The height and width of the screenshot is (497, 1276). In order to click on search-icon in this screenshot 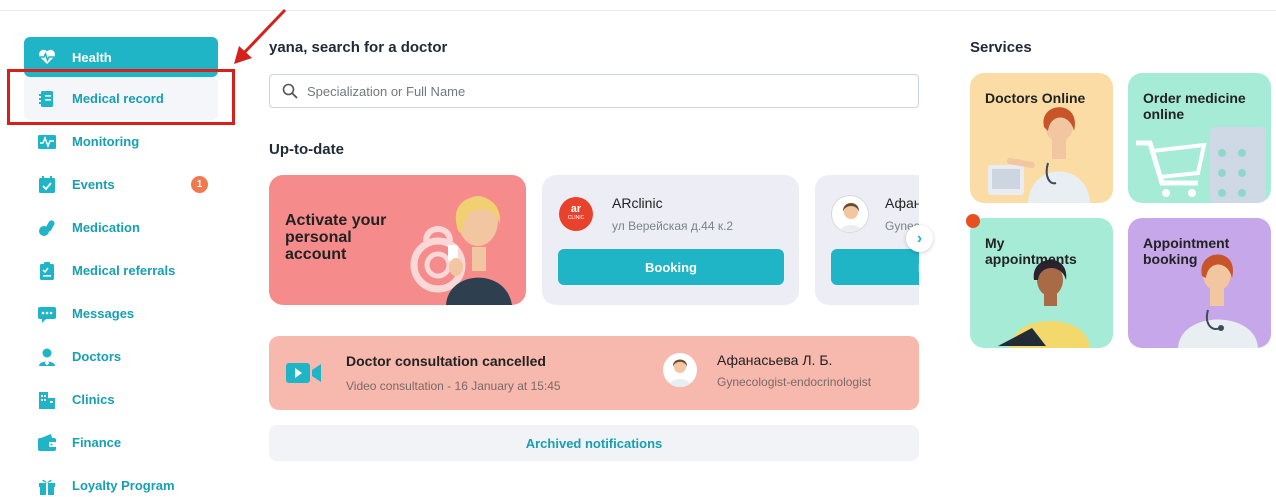, I will do `click(290, 91)`.